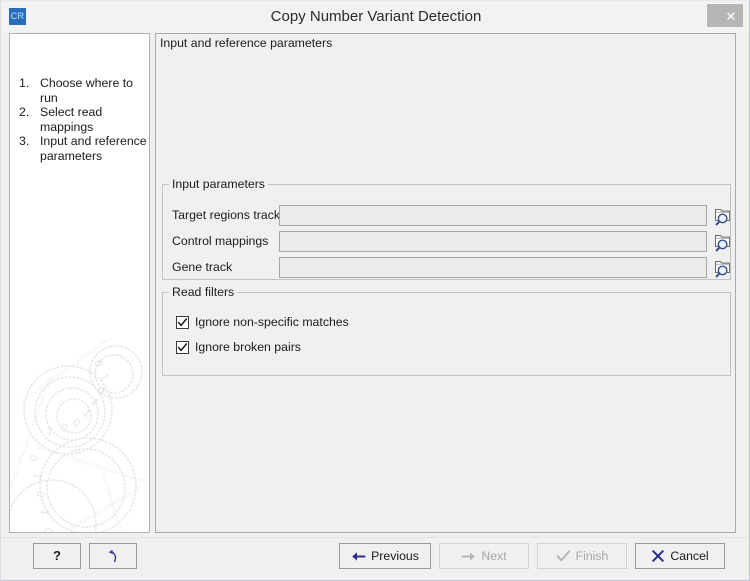  Describe the element at coordinates (226, 215) in the screenshot. I see `target-regions-track-label: Target regions track` at that location.